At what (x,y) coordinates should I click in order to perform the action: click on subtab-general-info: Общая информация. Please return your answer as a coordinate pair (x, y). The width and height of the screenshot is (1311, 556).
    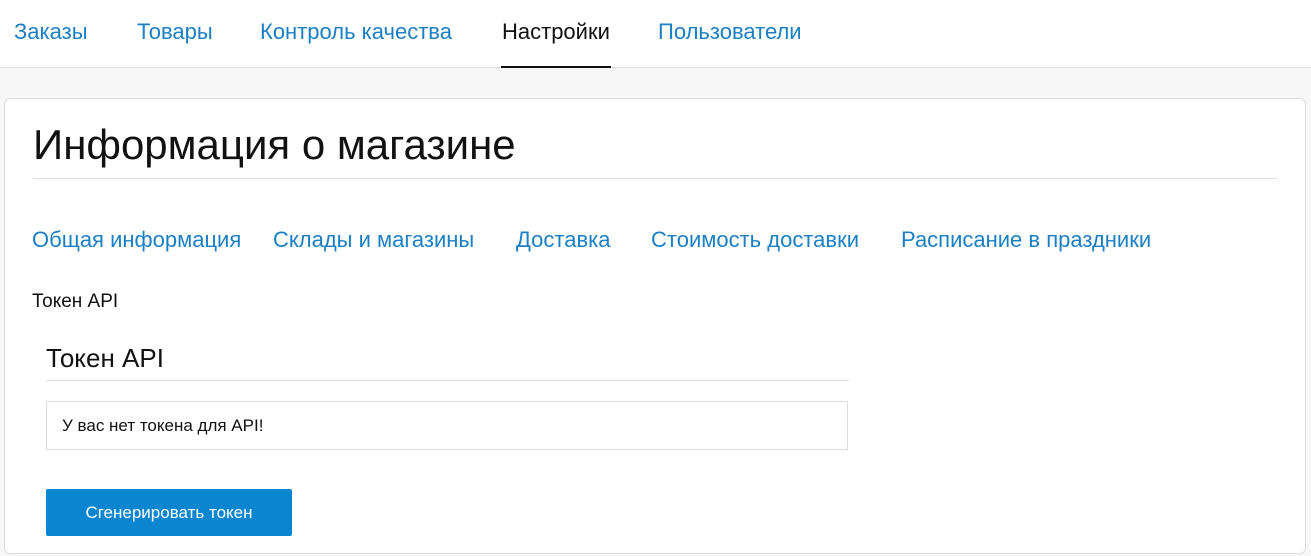
    Looking at the image, I should click on (136, 240).